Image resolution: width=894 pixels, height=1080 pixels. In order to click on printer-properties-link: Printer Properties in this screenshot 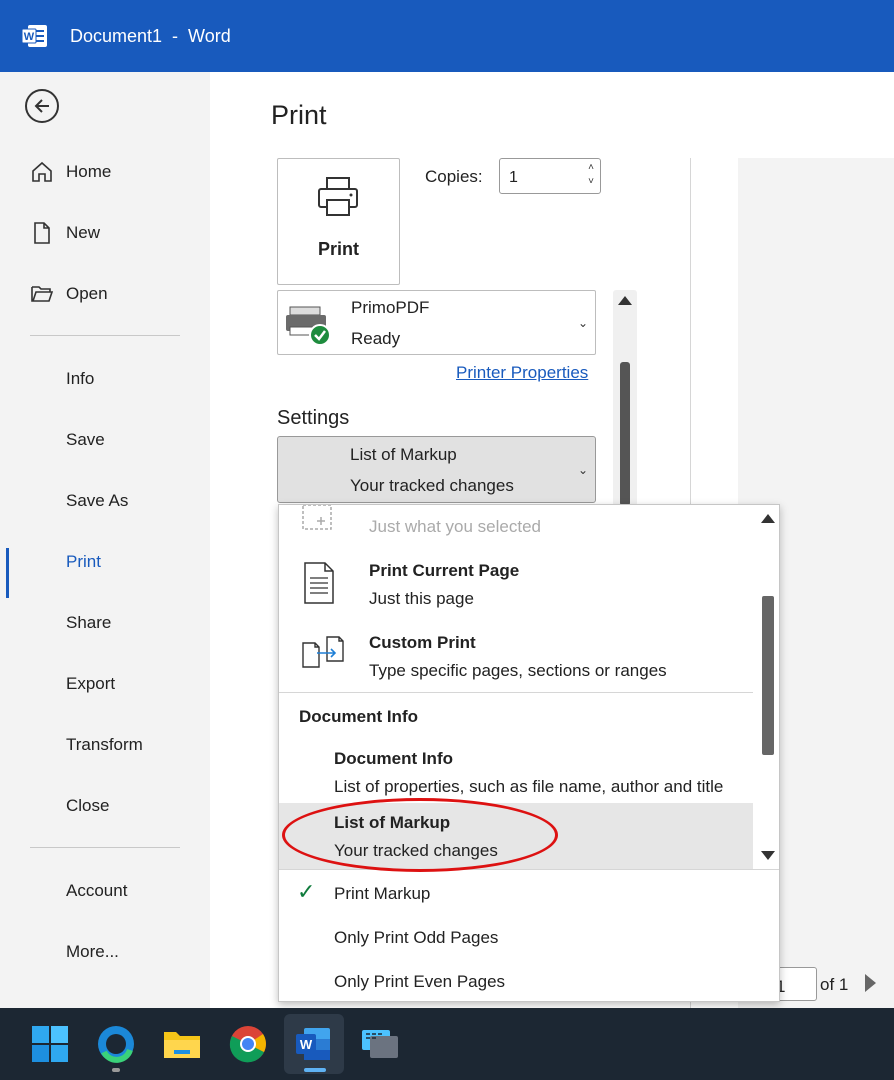, I will do `click(522, 373)`.